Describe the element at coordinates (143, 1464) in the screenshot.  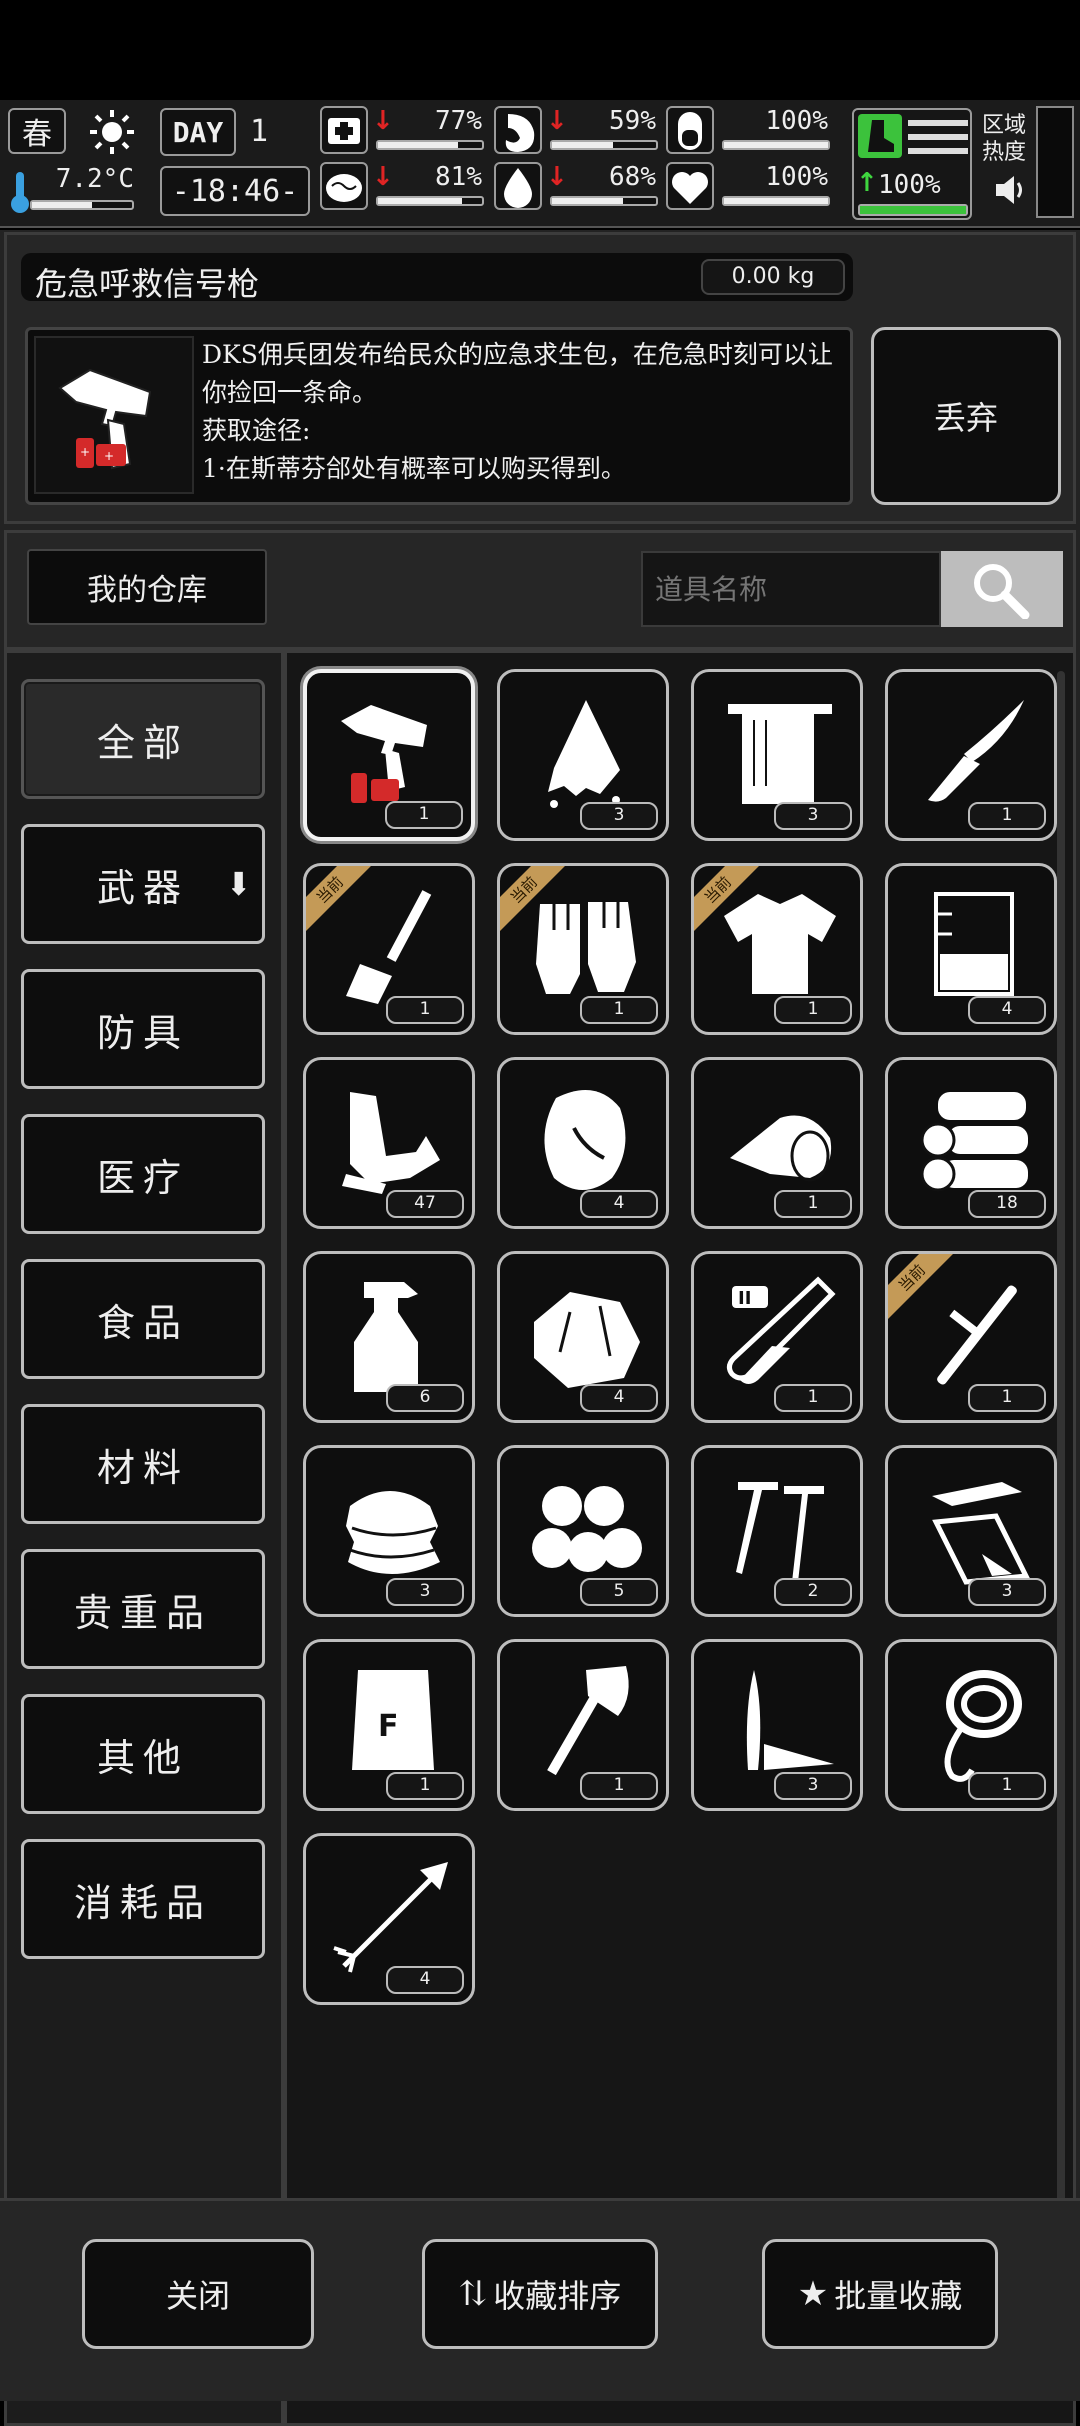
I see `category-tab: 材料` at that location.